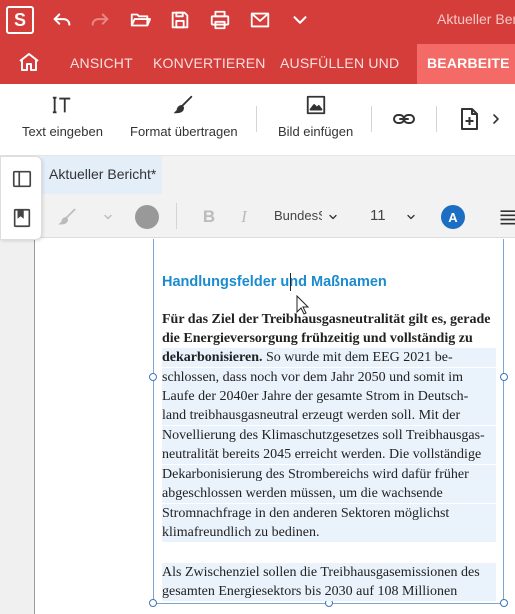 Image resolution: width=515 pixels, height=614 pixels. What do you see at coordinates (496, 119) in the screenshot?
I see `toolbar-scroll-right-icon` at bounding box center [496, 119].